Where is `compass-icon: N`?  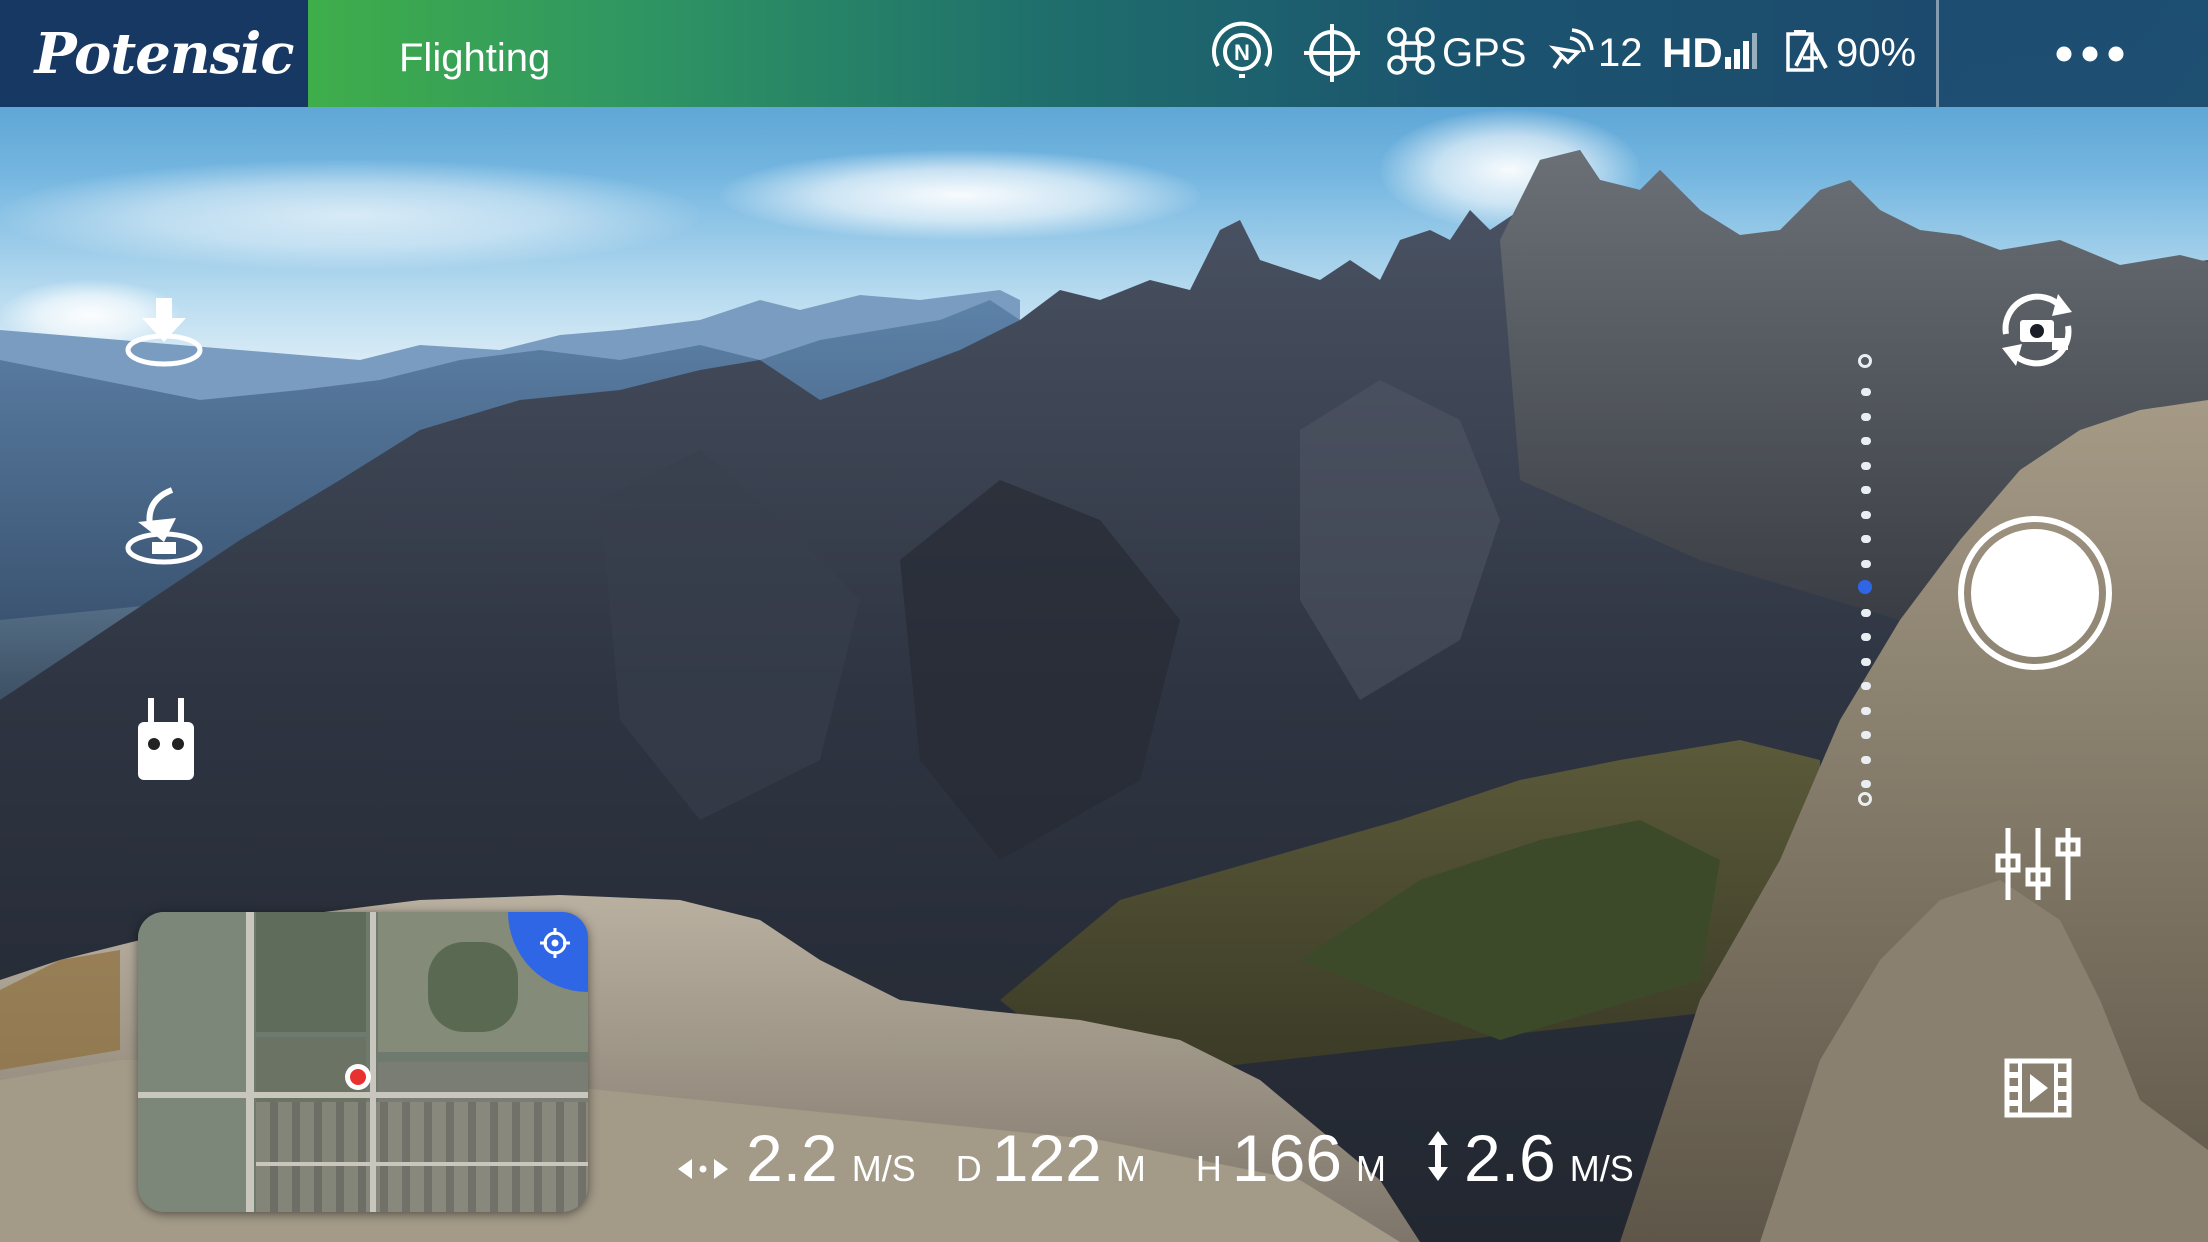
compass-icon: N is located at coordinates (1242, 53).